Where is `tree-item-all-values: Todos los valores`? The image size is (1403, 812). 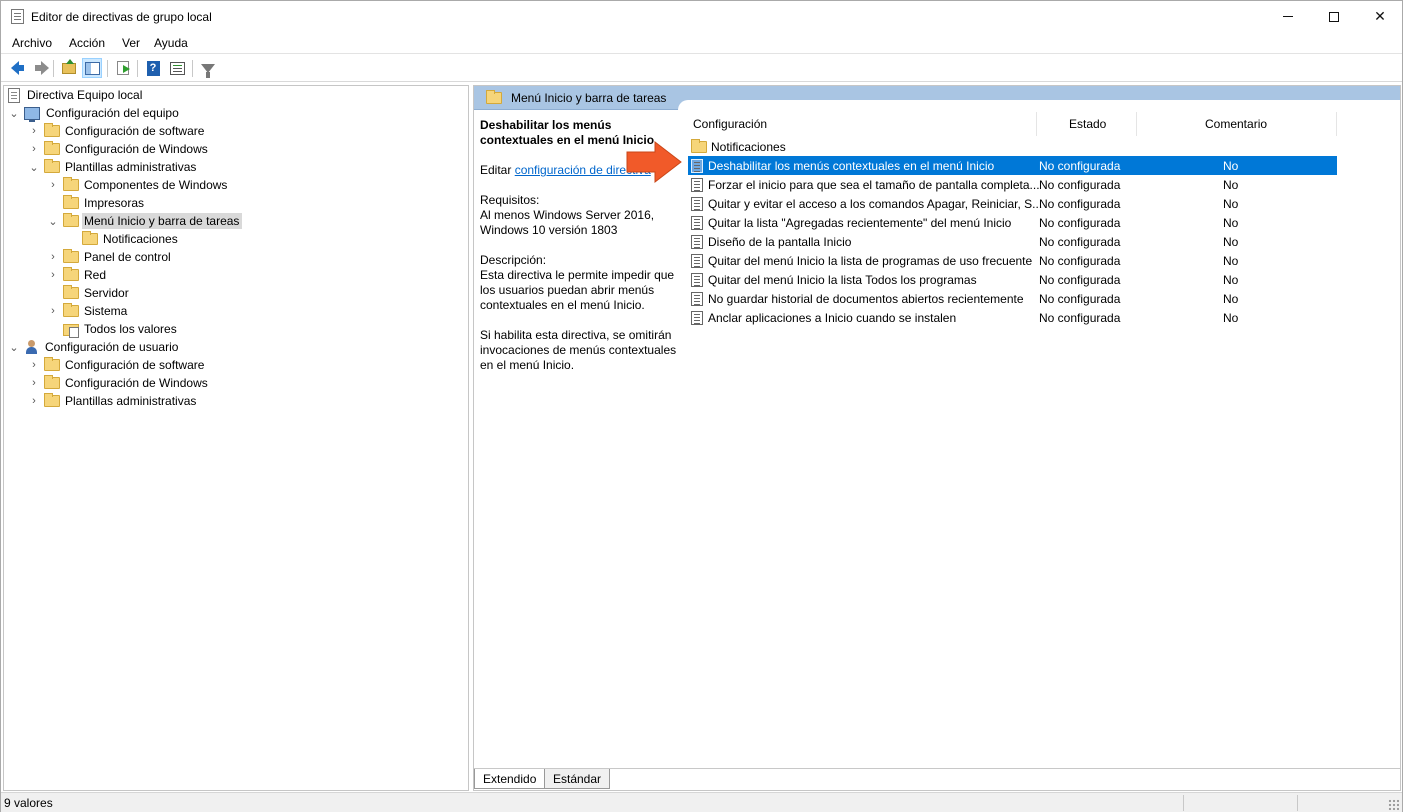
tree-item-all-values: Todos los valores is located at coordinates (113, 329).